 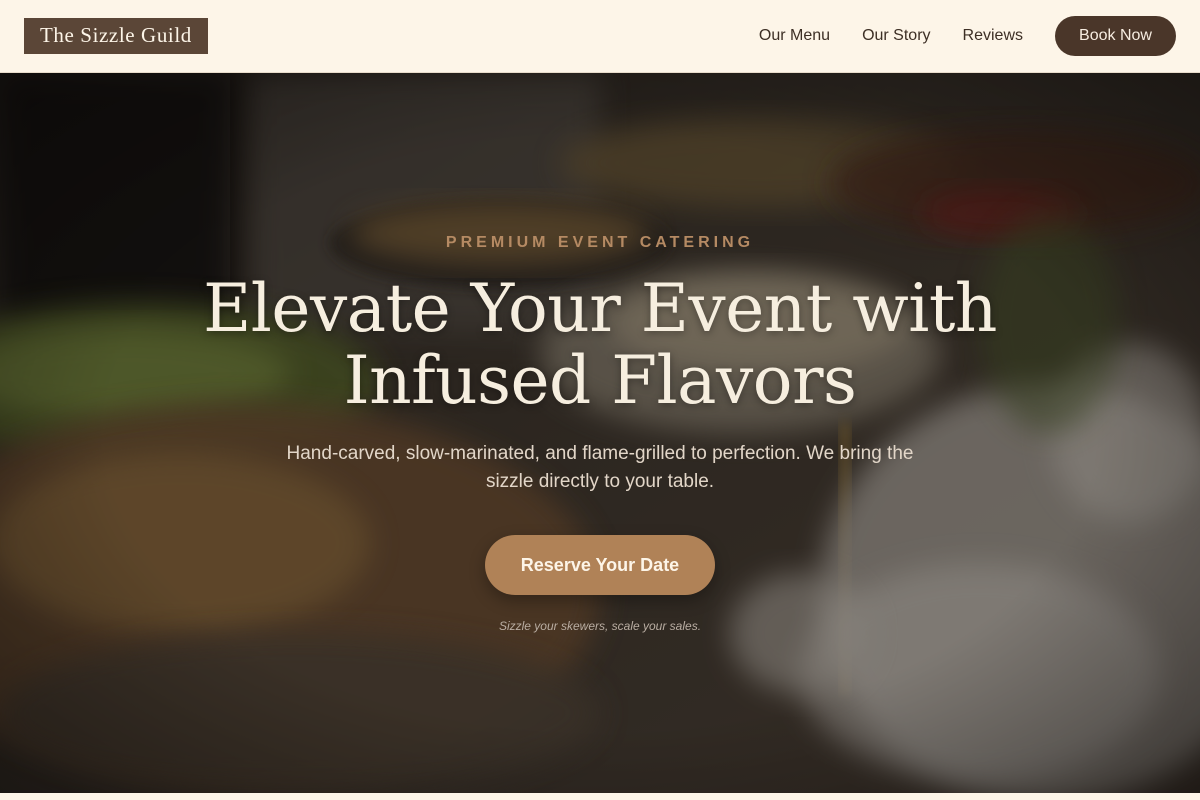 What do you see at coordinates (993, 36) in the screenshot?
I see `nav-link-reviews: Reviews` at bounding box center [993, 36].